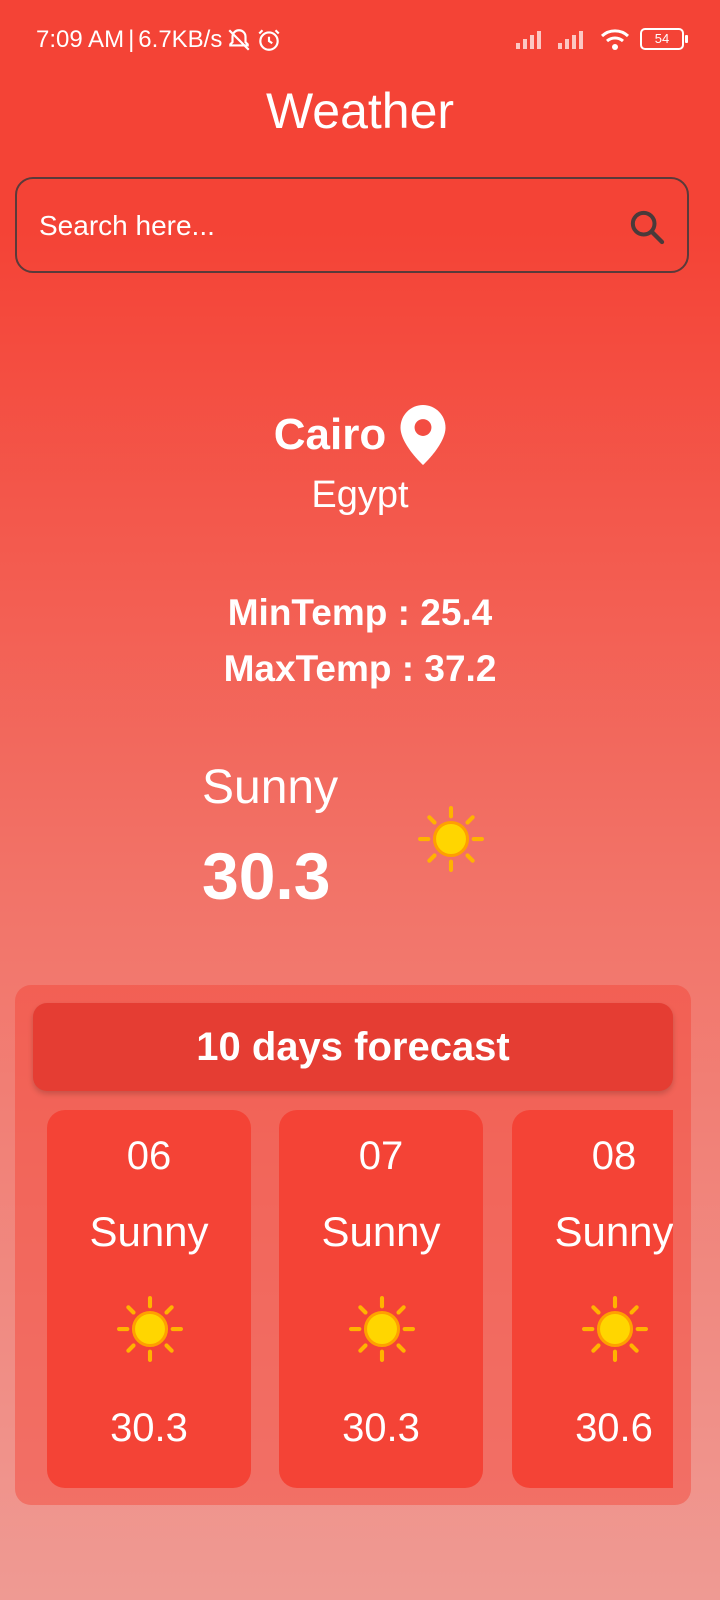 This screenshot has height=1600, width=720. What do you see at coordinates (423, 435) in the screenshot?
I see `location-pin-icon` at bounding box center [423, 435].